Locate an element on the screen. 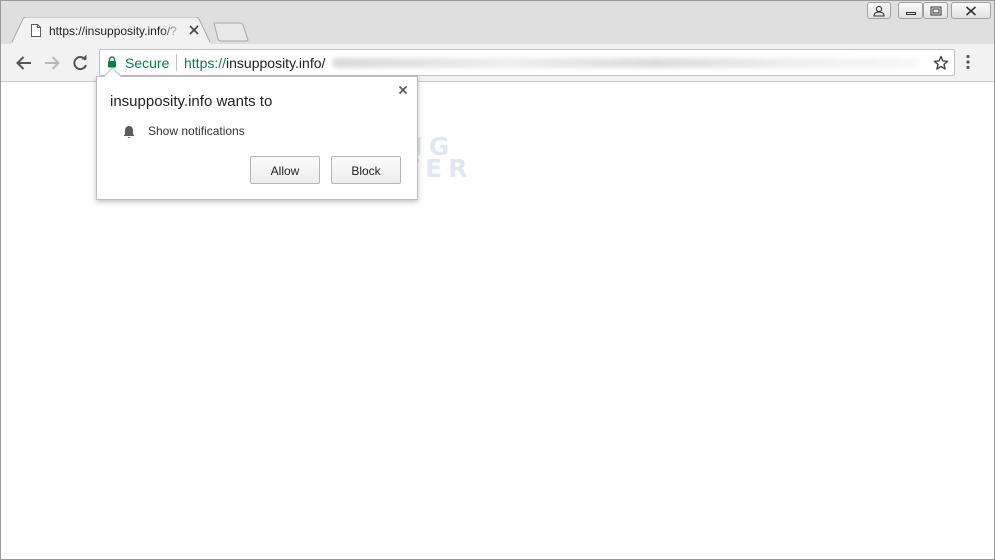 The width and height of the screenshot is (995, 560). profile-button is located at coordinates (879, 10).